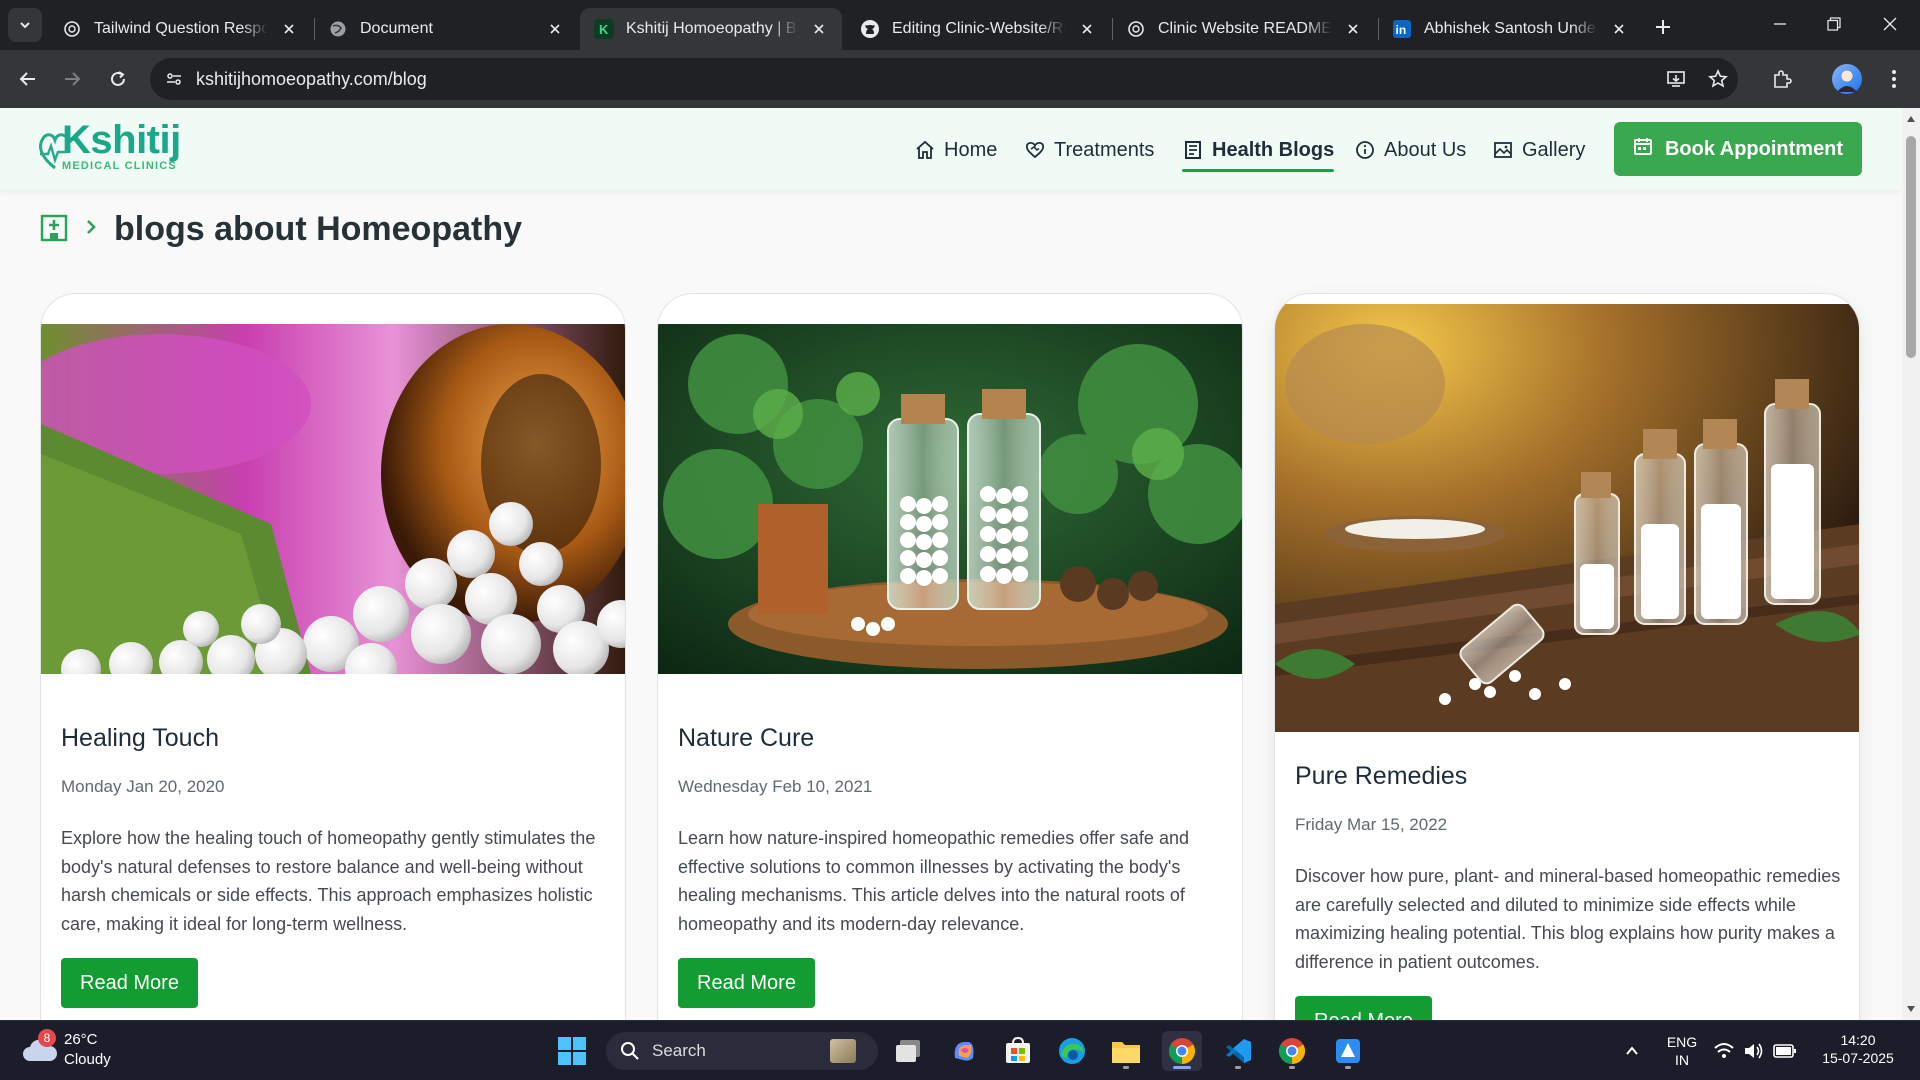 The width and height of the screenshot is (1920, 1080). I want to click on browser-toolbar: kshitijhomoeopathy.com/blog, so click(960, 79).